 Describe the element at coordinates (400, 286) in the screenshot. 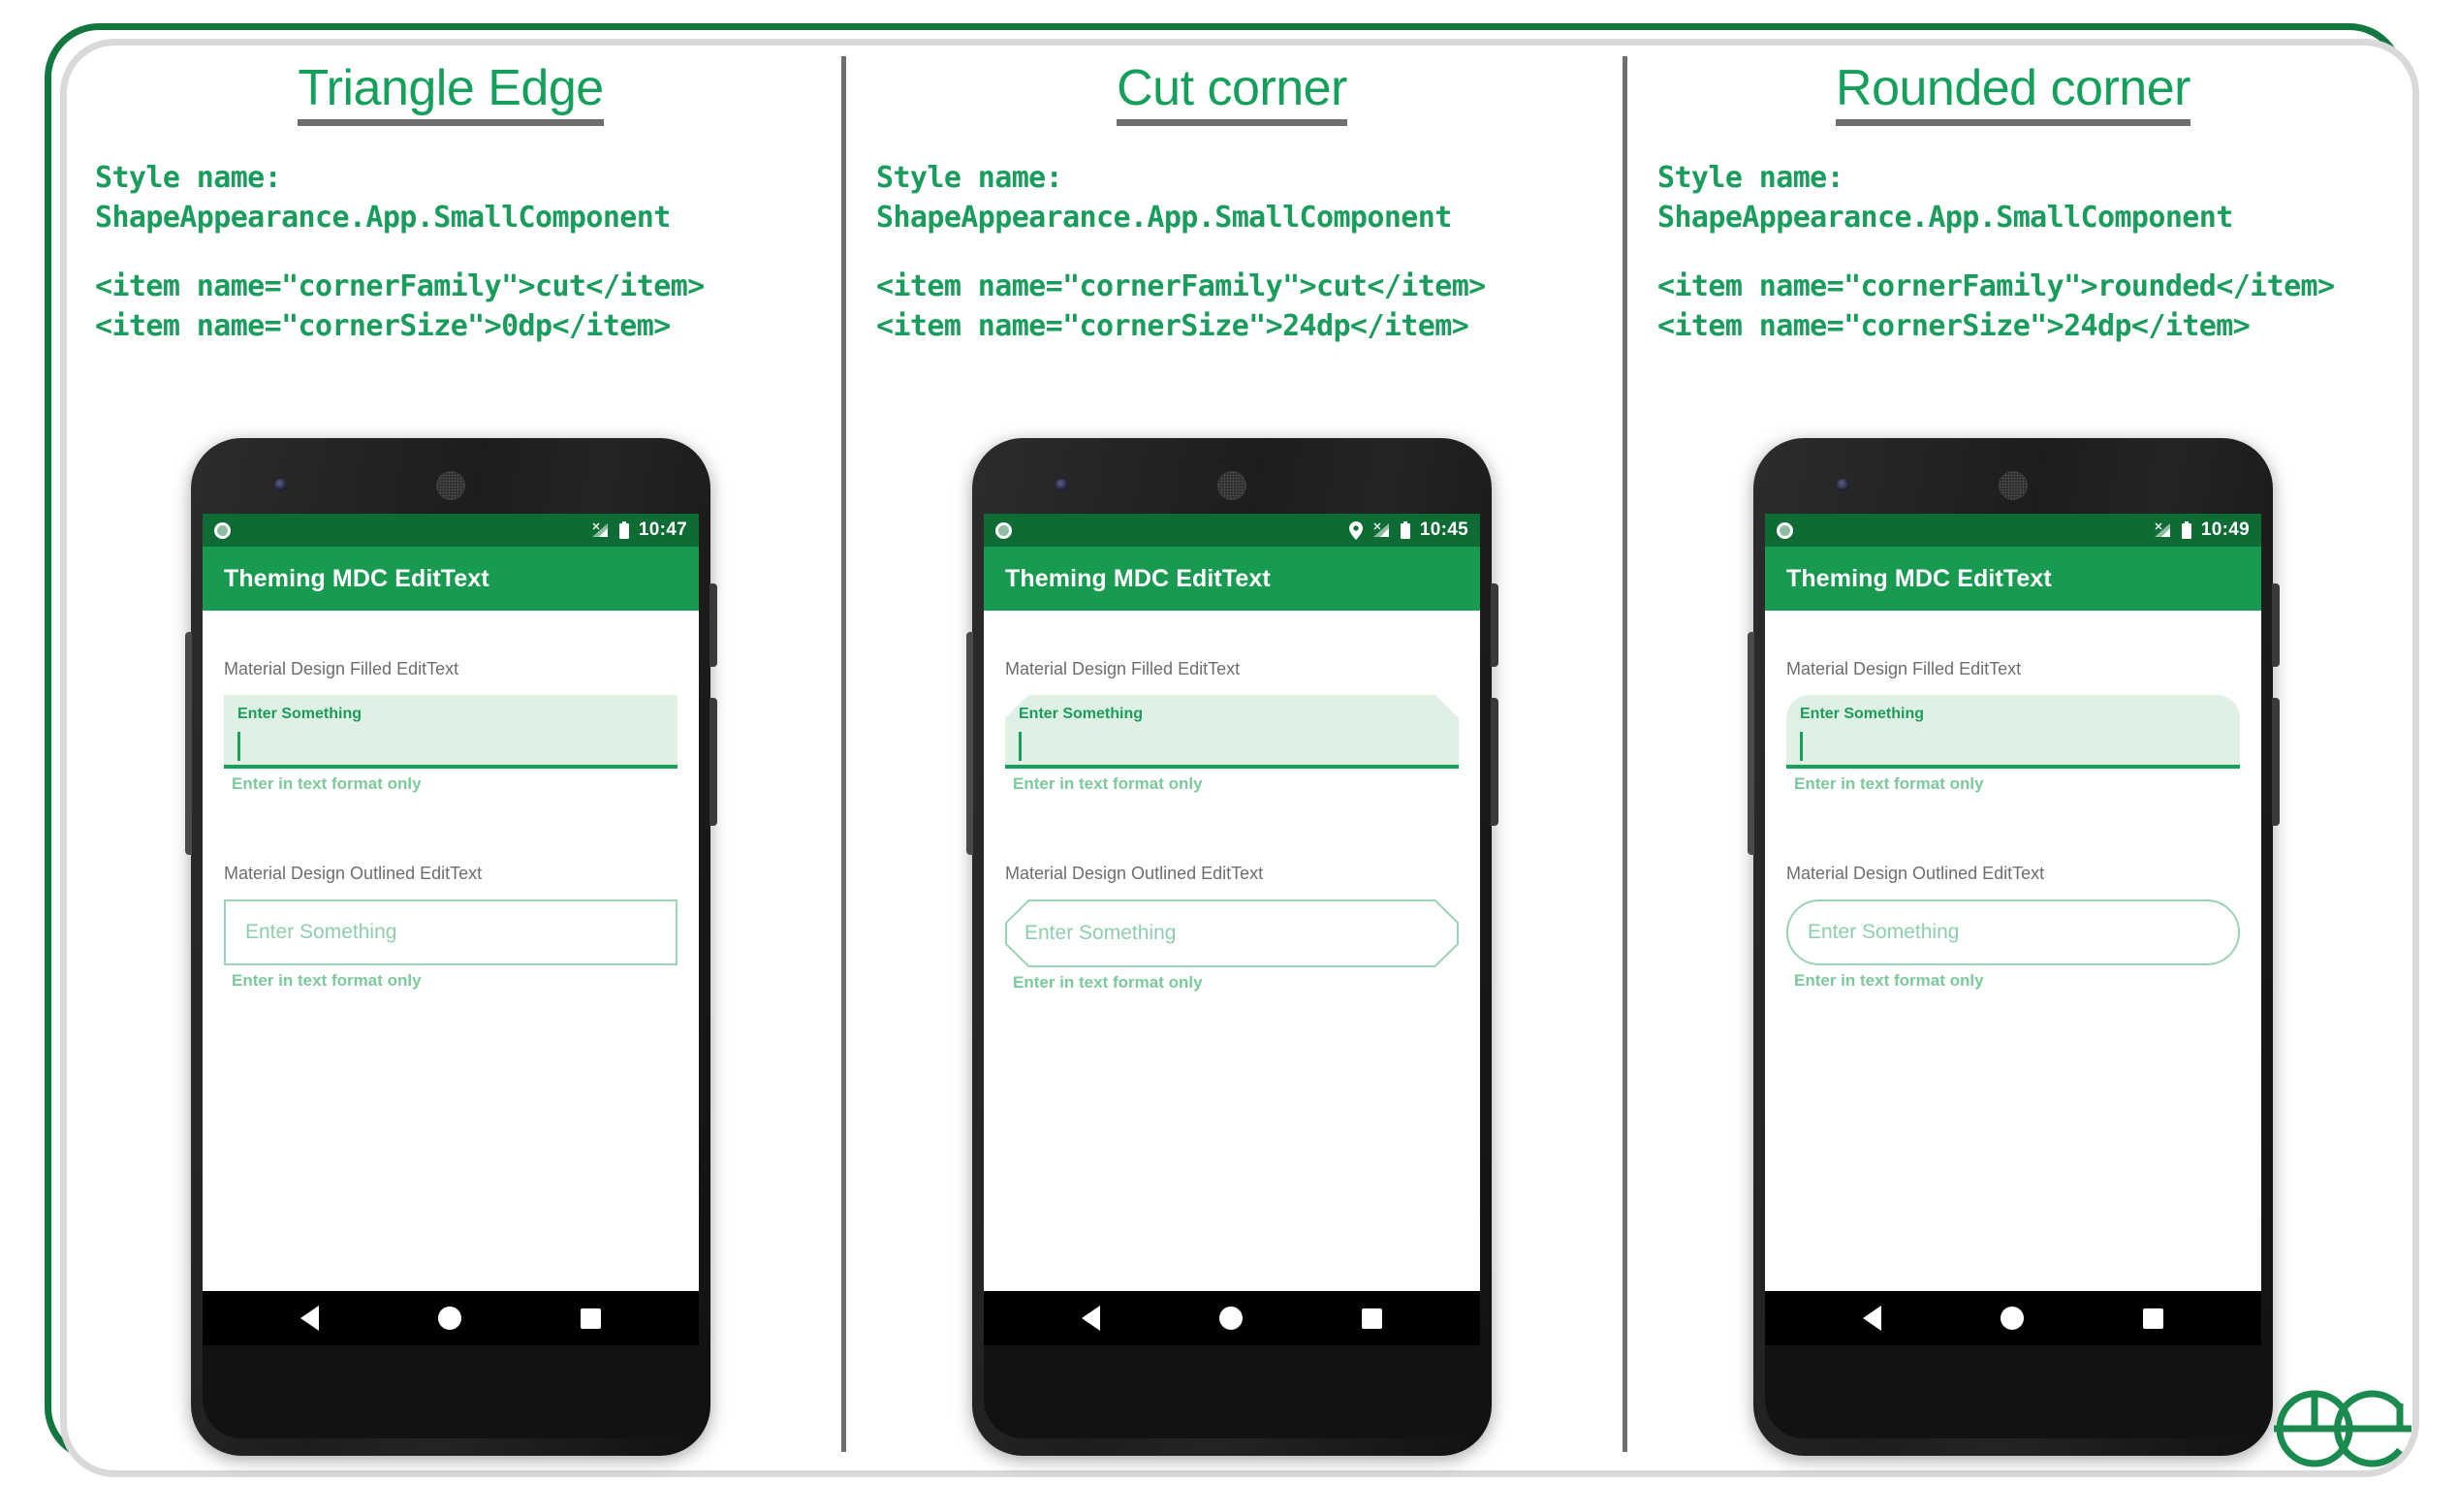

I see `item-corner-family: <item name="cornerFamily">cut</item>` at that location.